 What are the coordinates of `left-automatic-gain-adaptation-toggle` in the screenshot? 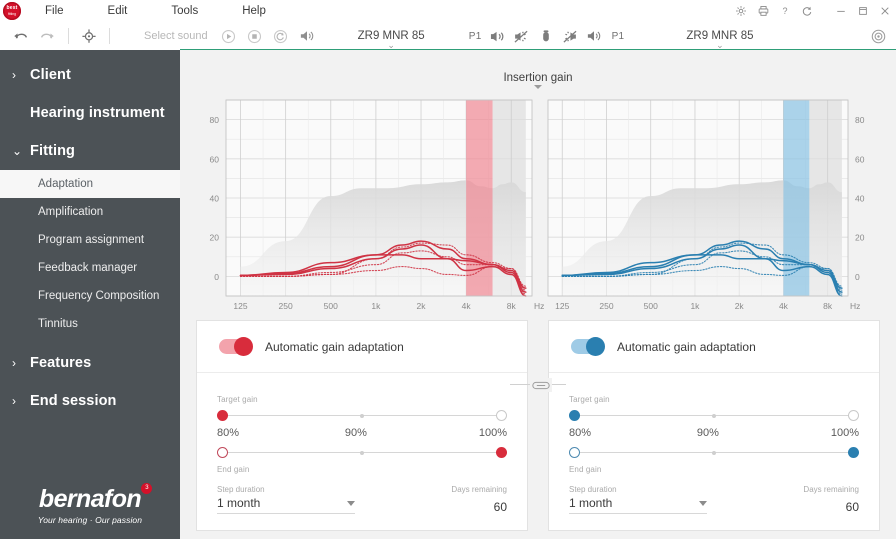 It's located at (236, 346).